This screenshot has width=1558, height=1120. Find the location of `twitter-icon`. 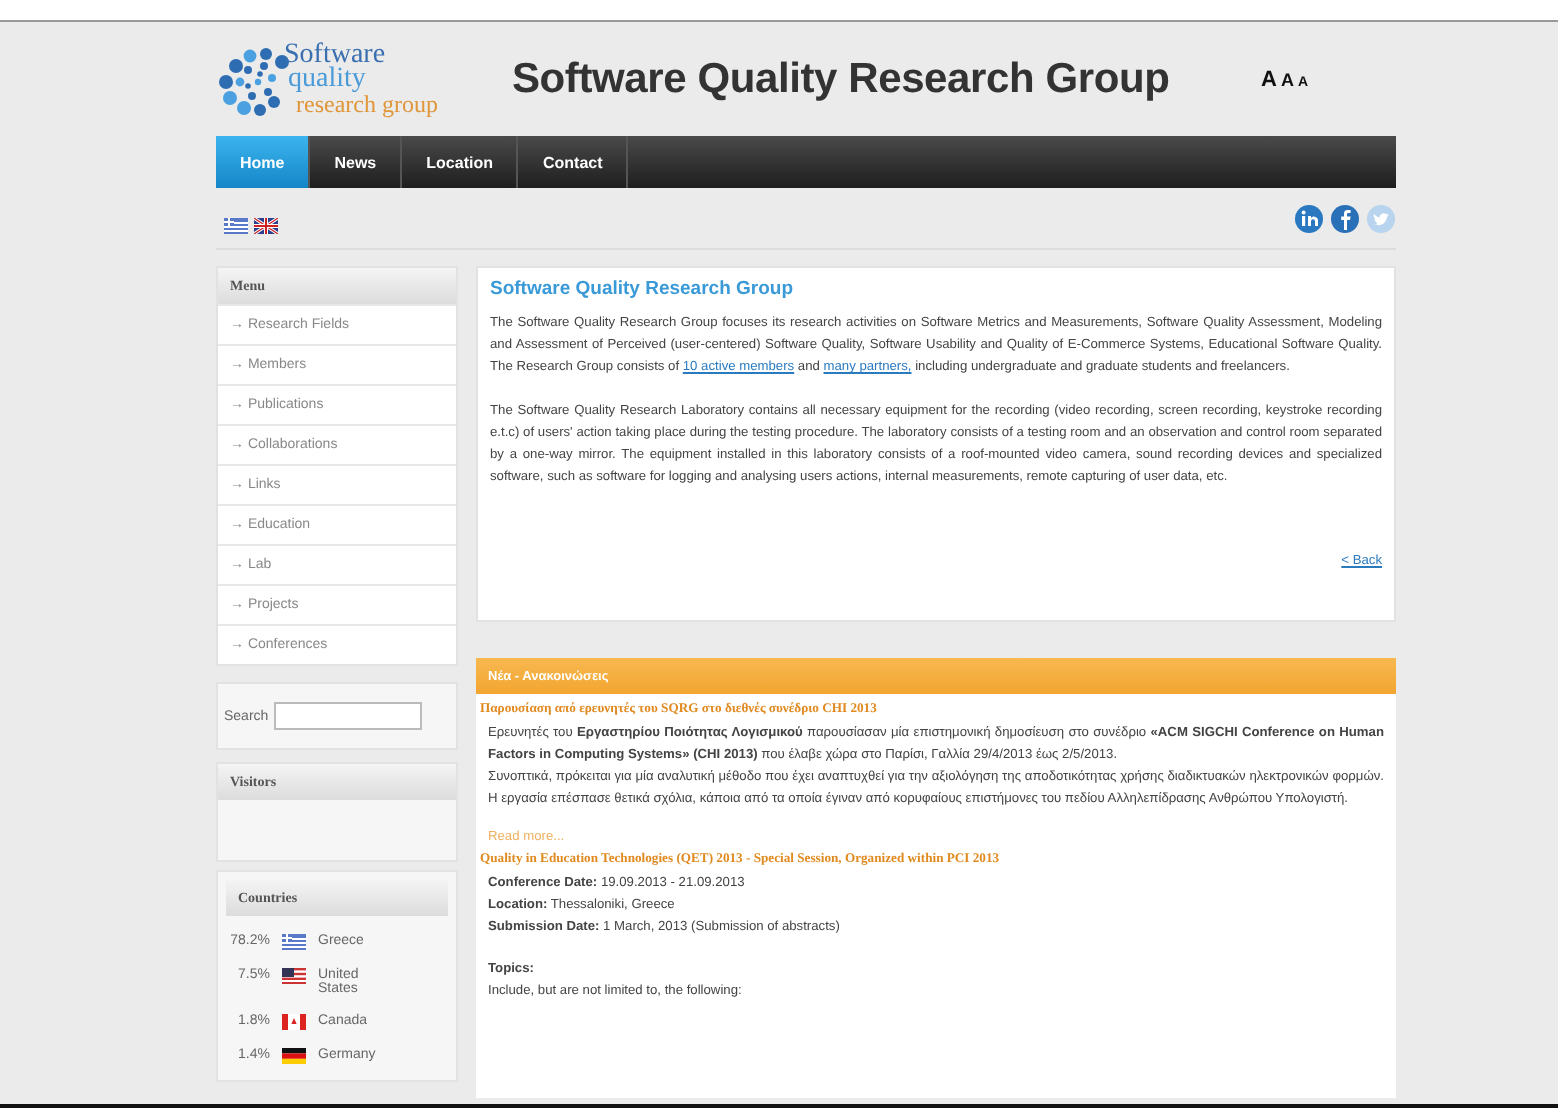

twitter-icon is located at coordinates (1381, 218).